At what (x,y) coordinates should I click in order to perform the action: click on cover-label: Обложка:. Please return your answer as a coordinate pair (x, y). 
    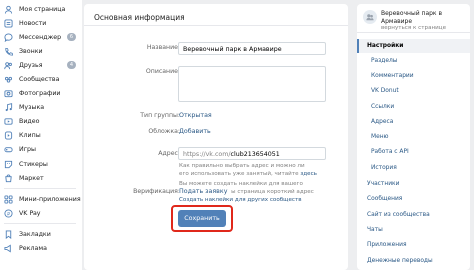
    Looking at the image, I should click on (164, 131).